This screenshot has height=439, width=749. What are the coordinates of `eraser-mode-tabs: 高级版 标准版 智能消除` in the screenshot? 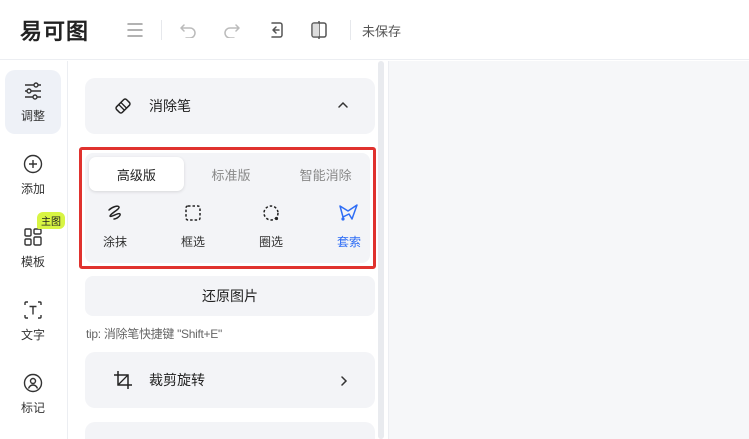 It's located at (231, 174).